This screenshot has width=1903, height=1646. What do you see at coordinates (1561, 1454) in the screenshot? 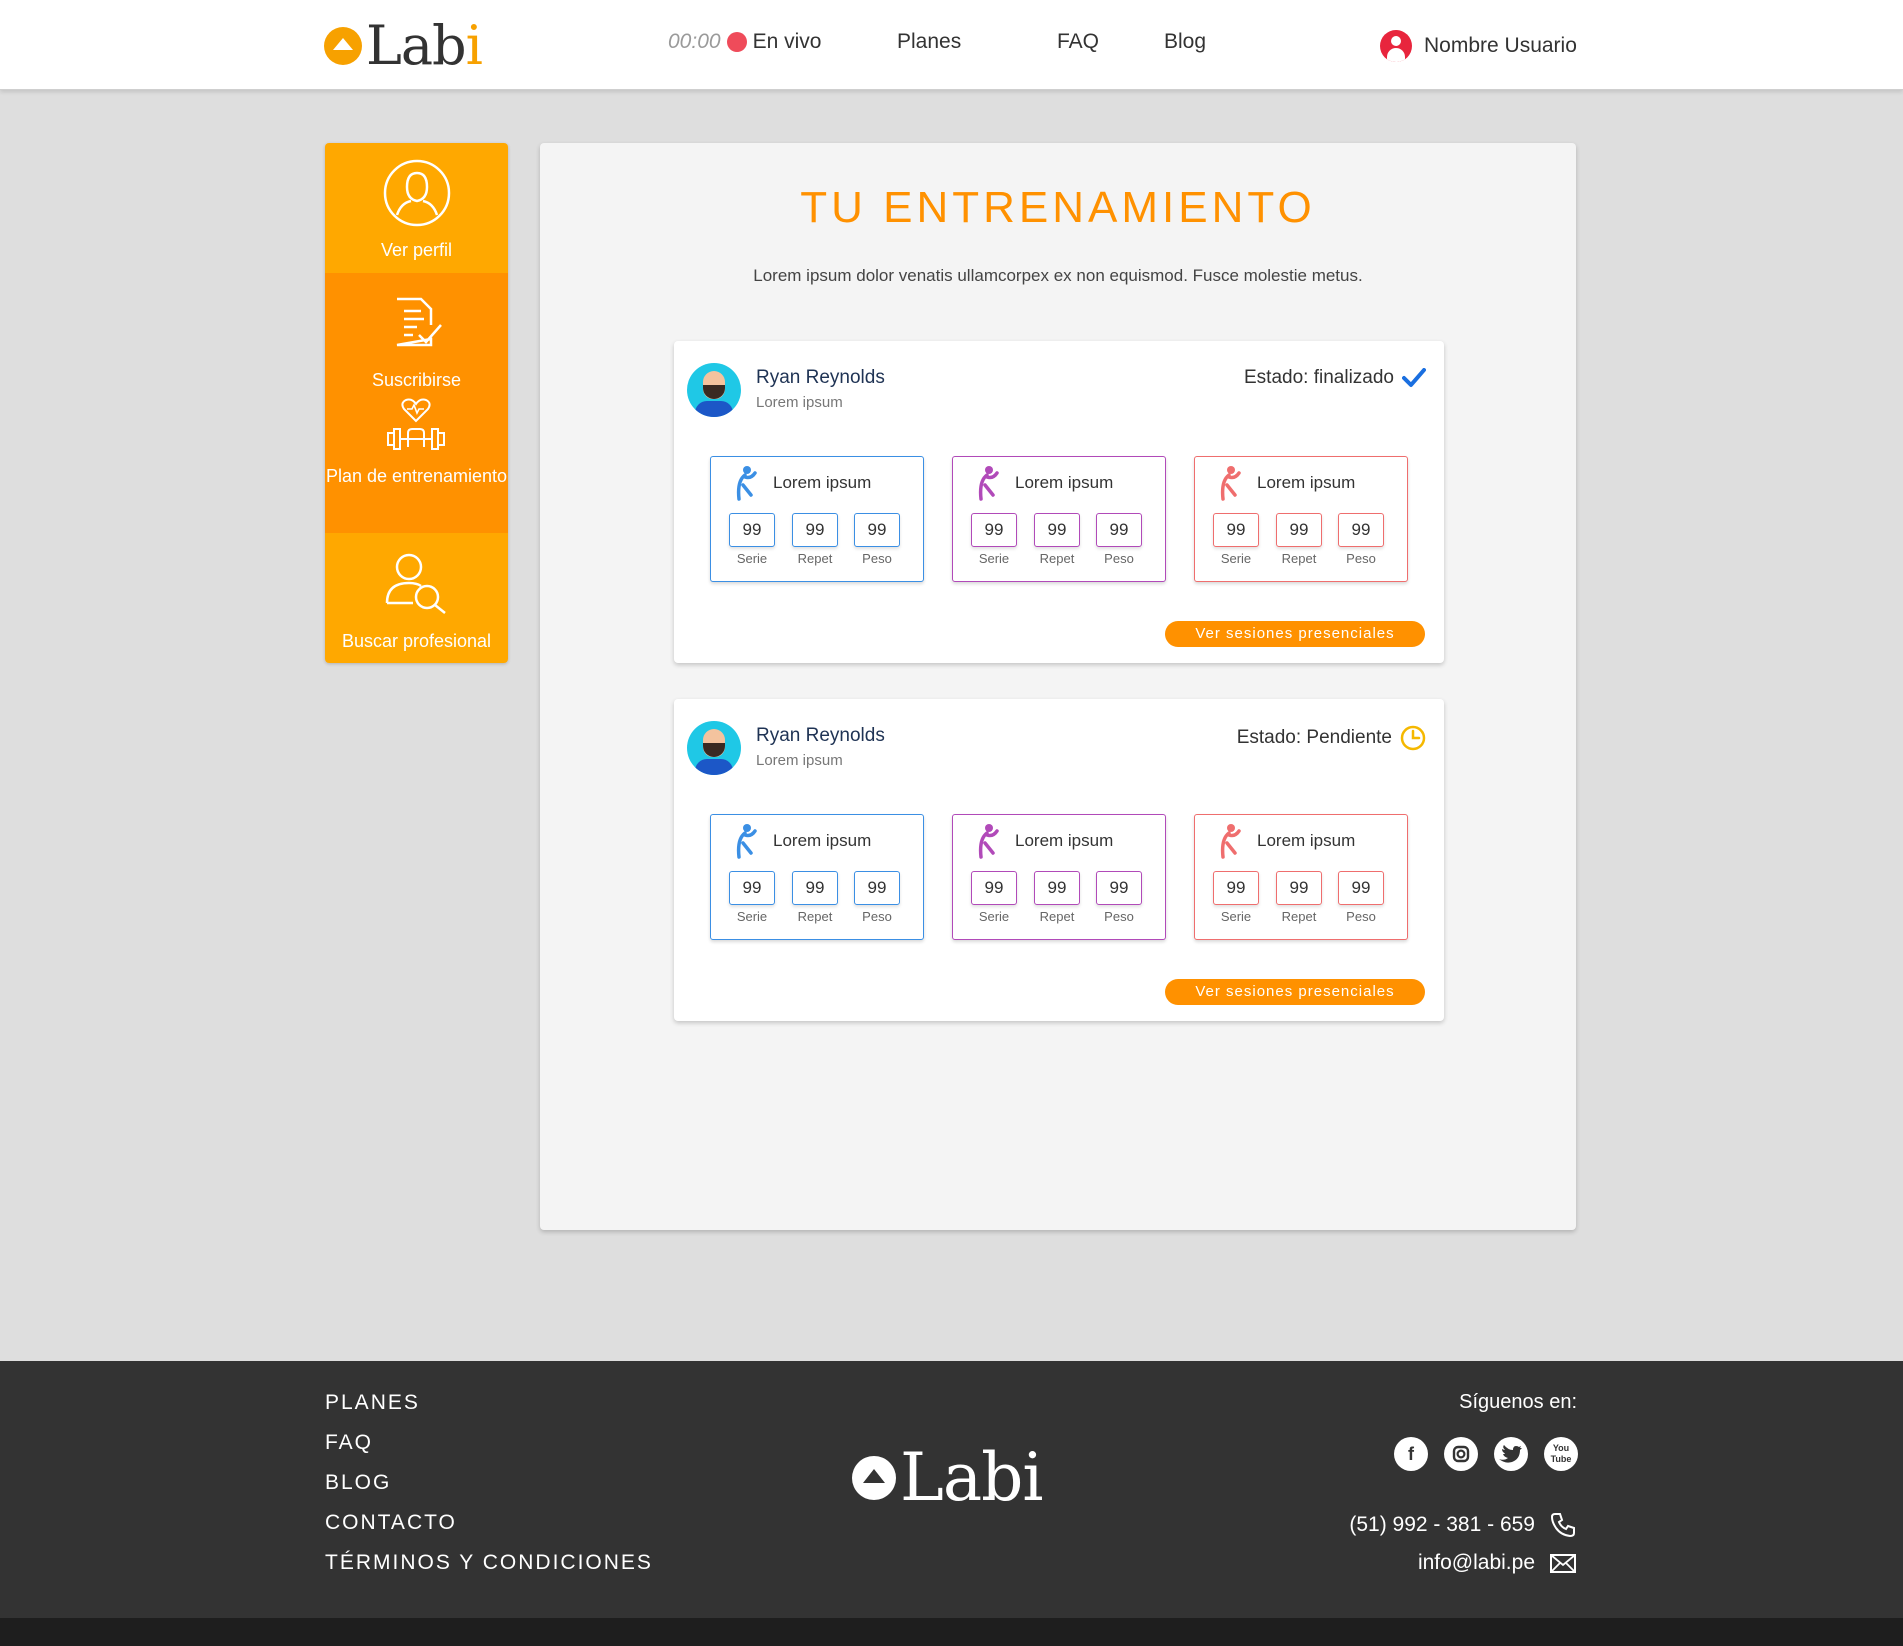
I see `youtube-icon: You Tube` at bounding box center [1561, 1454].